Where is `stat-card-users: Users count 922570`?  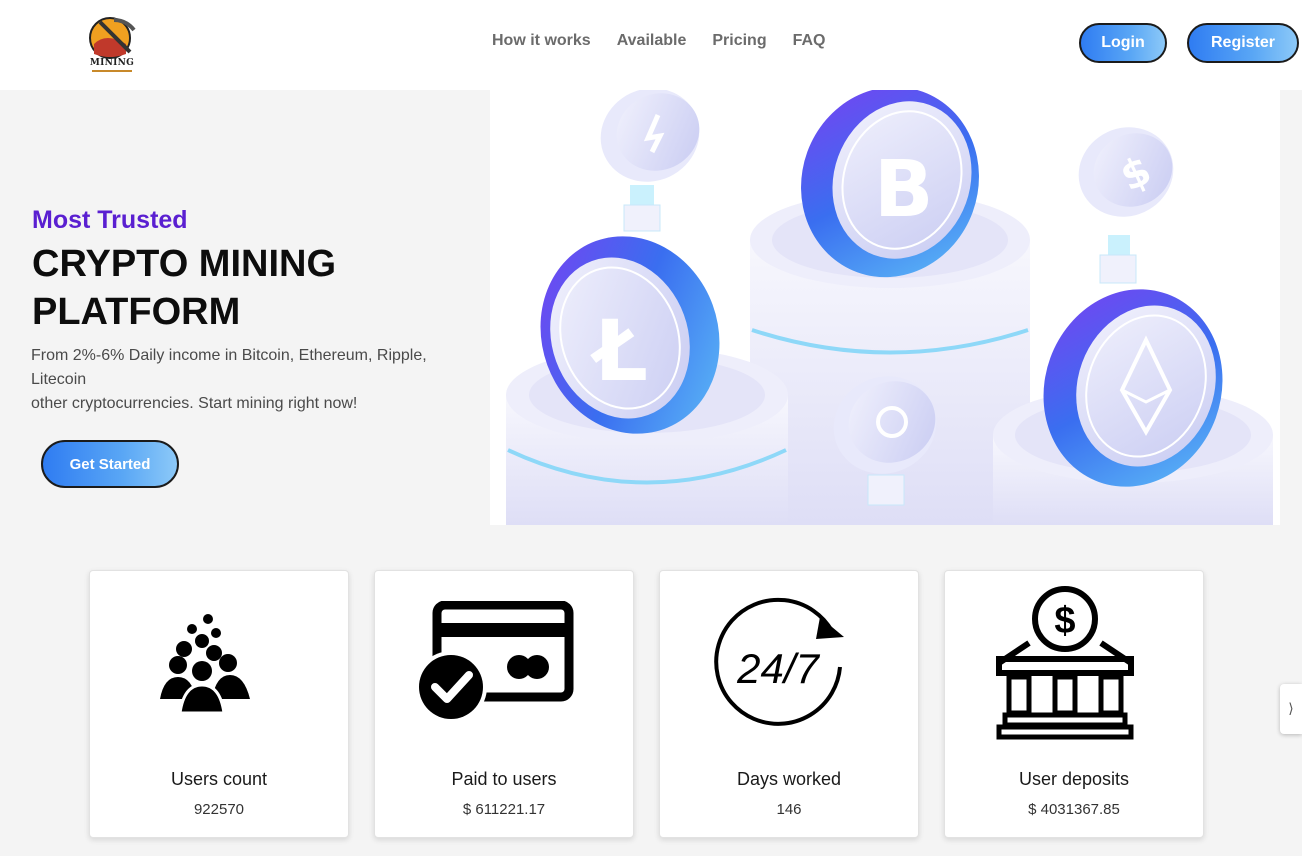 stat-card-users: Users count 922570 is located at coordinates (219, 704).